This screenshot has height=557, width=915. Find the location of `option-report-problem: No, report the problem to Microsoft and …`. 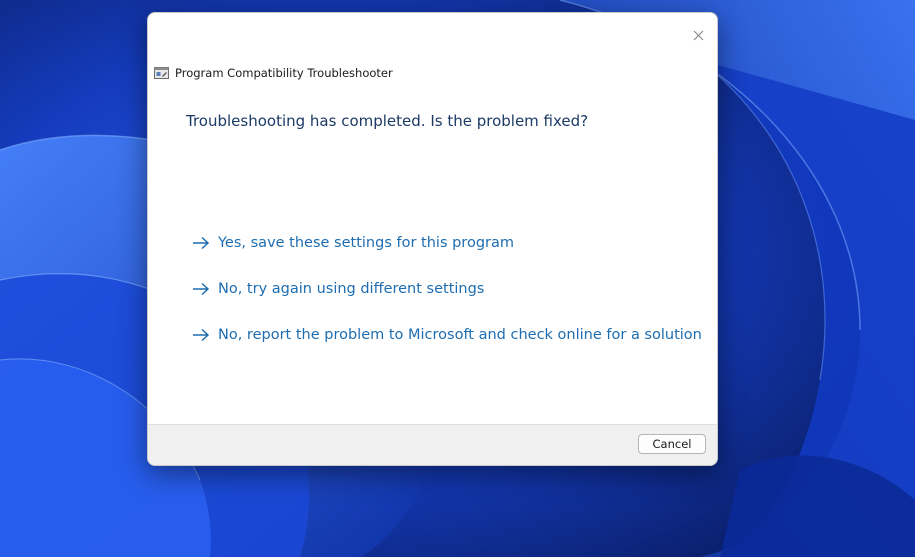

option-report-problem: No, report the problem to Microsoft and … is located at coordinates (447, 335).